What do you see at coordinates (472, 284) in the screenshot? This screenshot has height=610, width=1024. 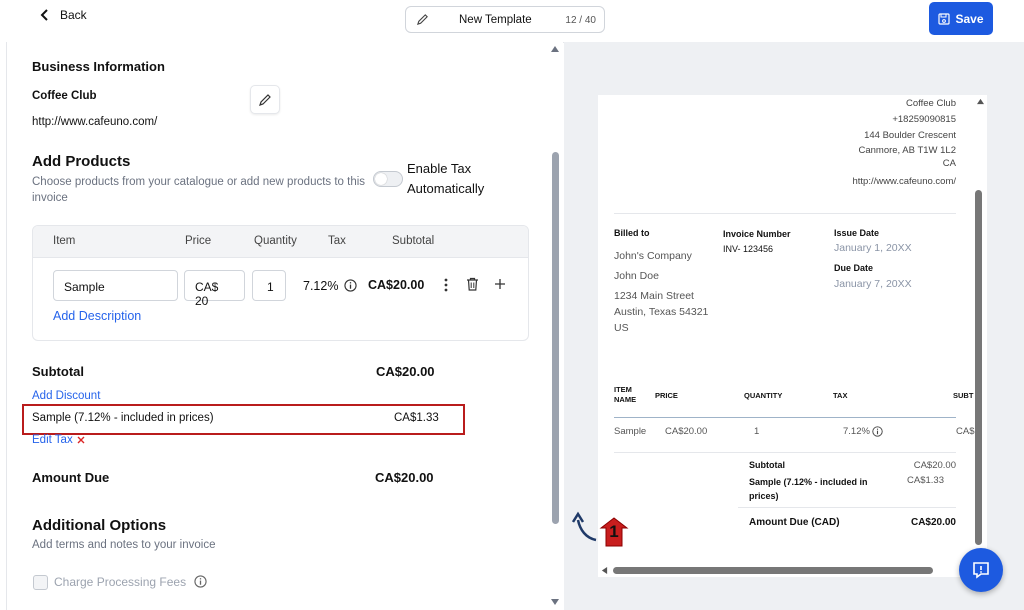 I see `trash-icon` at bounding box center [472, 284].